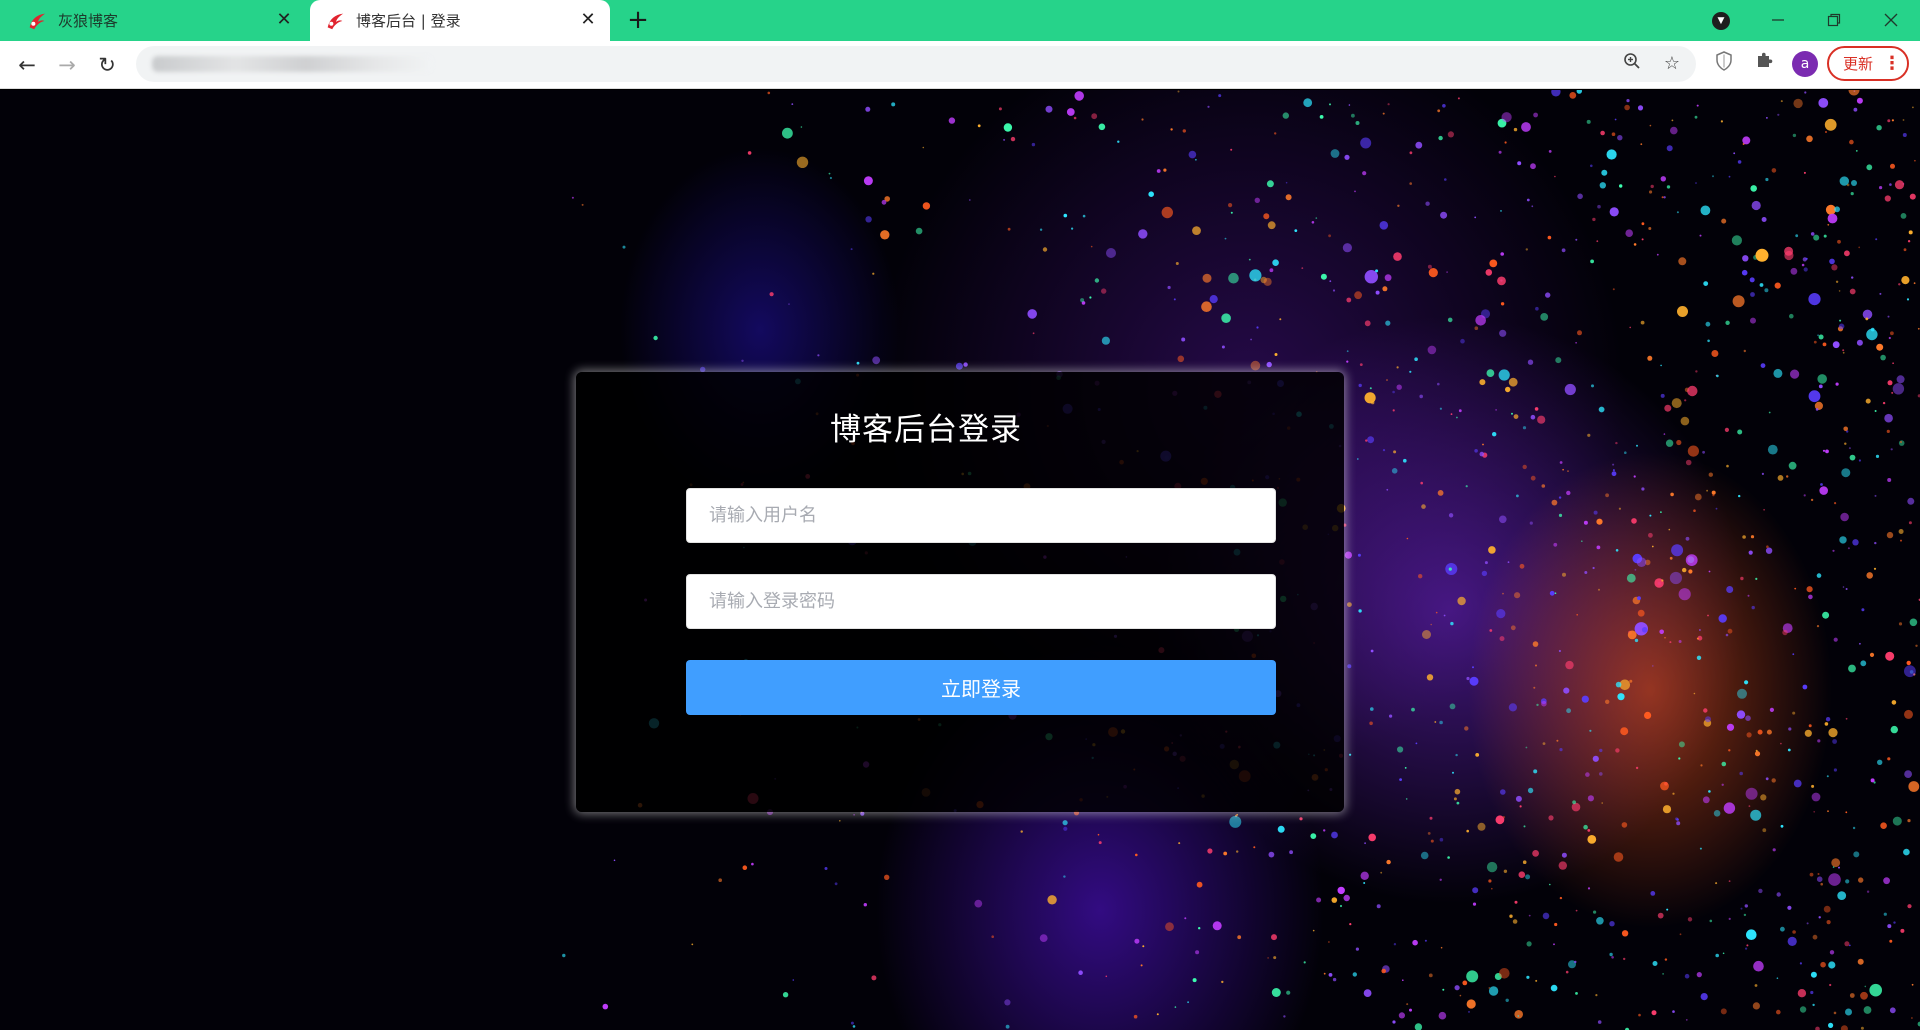 This screenshot has width=1920, height=1030. Describe the element at coordinates (1868, 63) in the screenshot. I see `update-button: 更新 ⋮` at that location.